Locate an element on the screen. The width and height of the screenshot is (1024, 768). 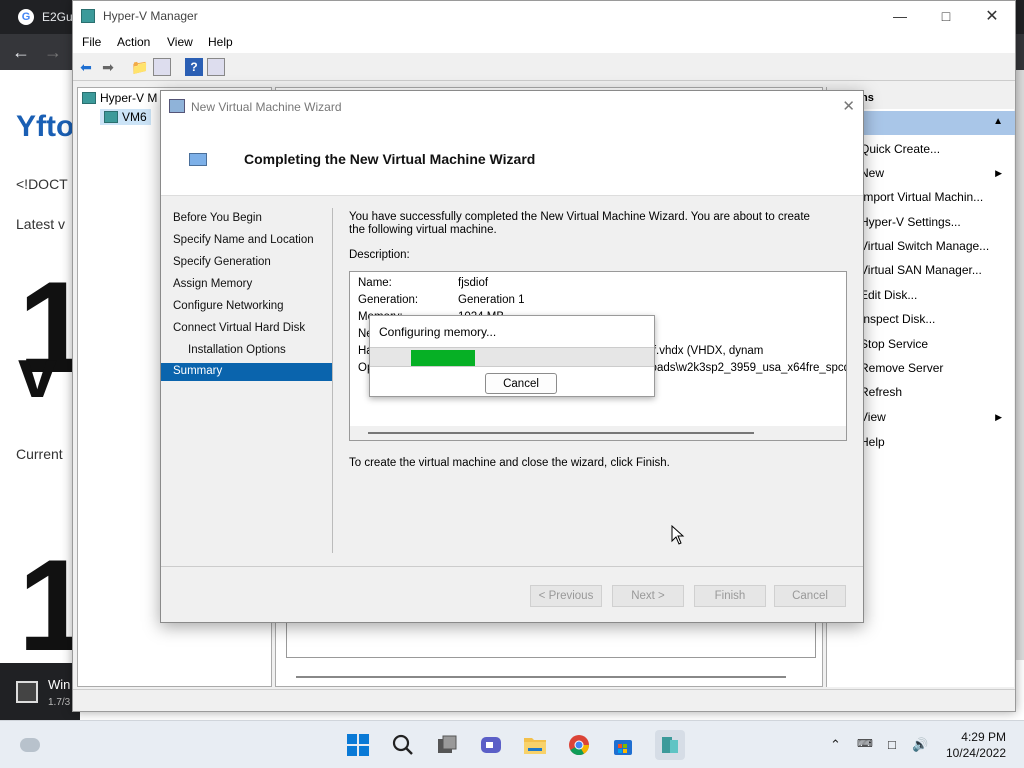
action-pane-icon is located at coordinates (216, 67).